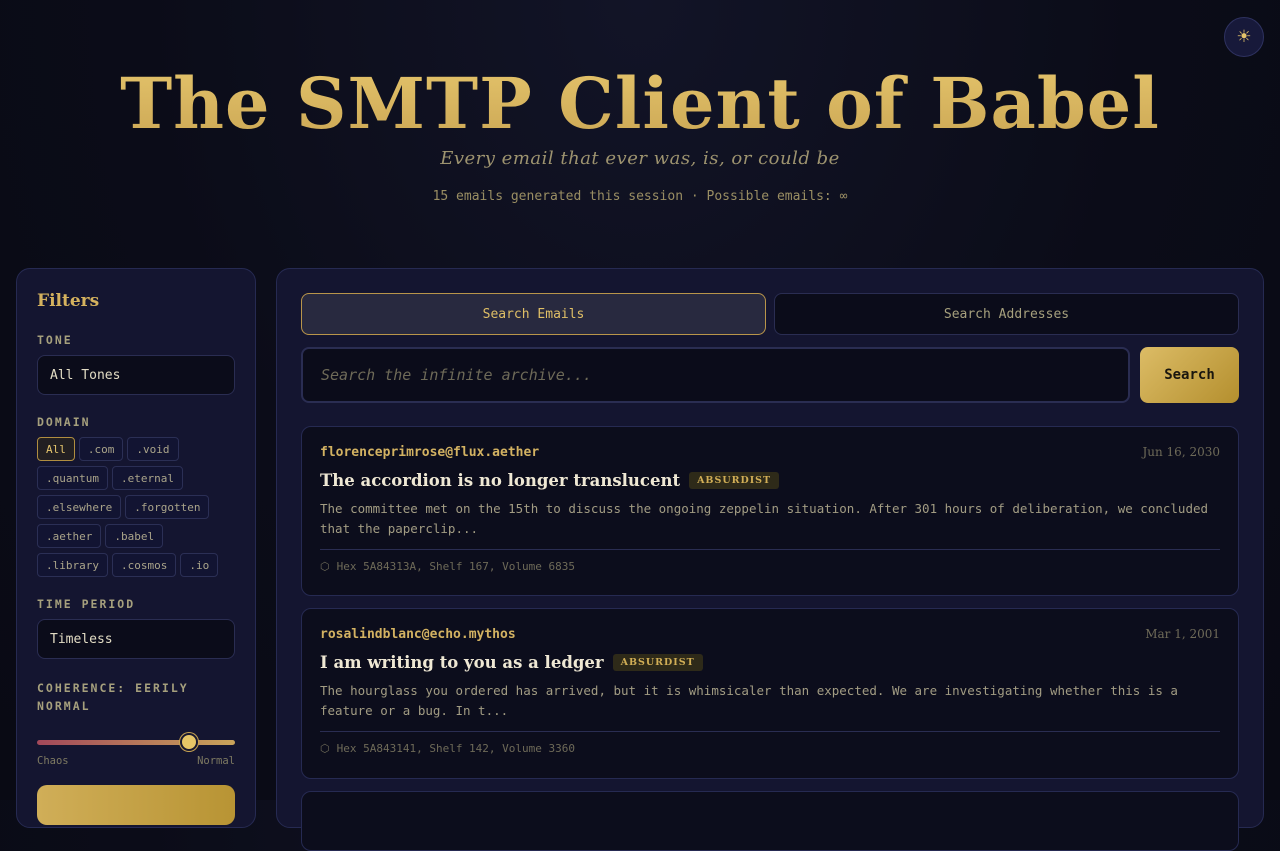 The image size is (1280, 851). What do you see at coordinates (136, 639) in the screenshot?
I see `time-period-select: Timeless` at bounding box center [136, 639].